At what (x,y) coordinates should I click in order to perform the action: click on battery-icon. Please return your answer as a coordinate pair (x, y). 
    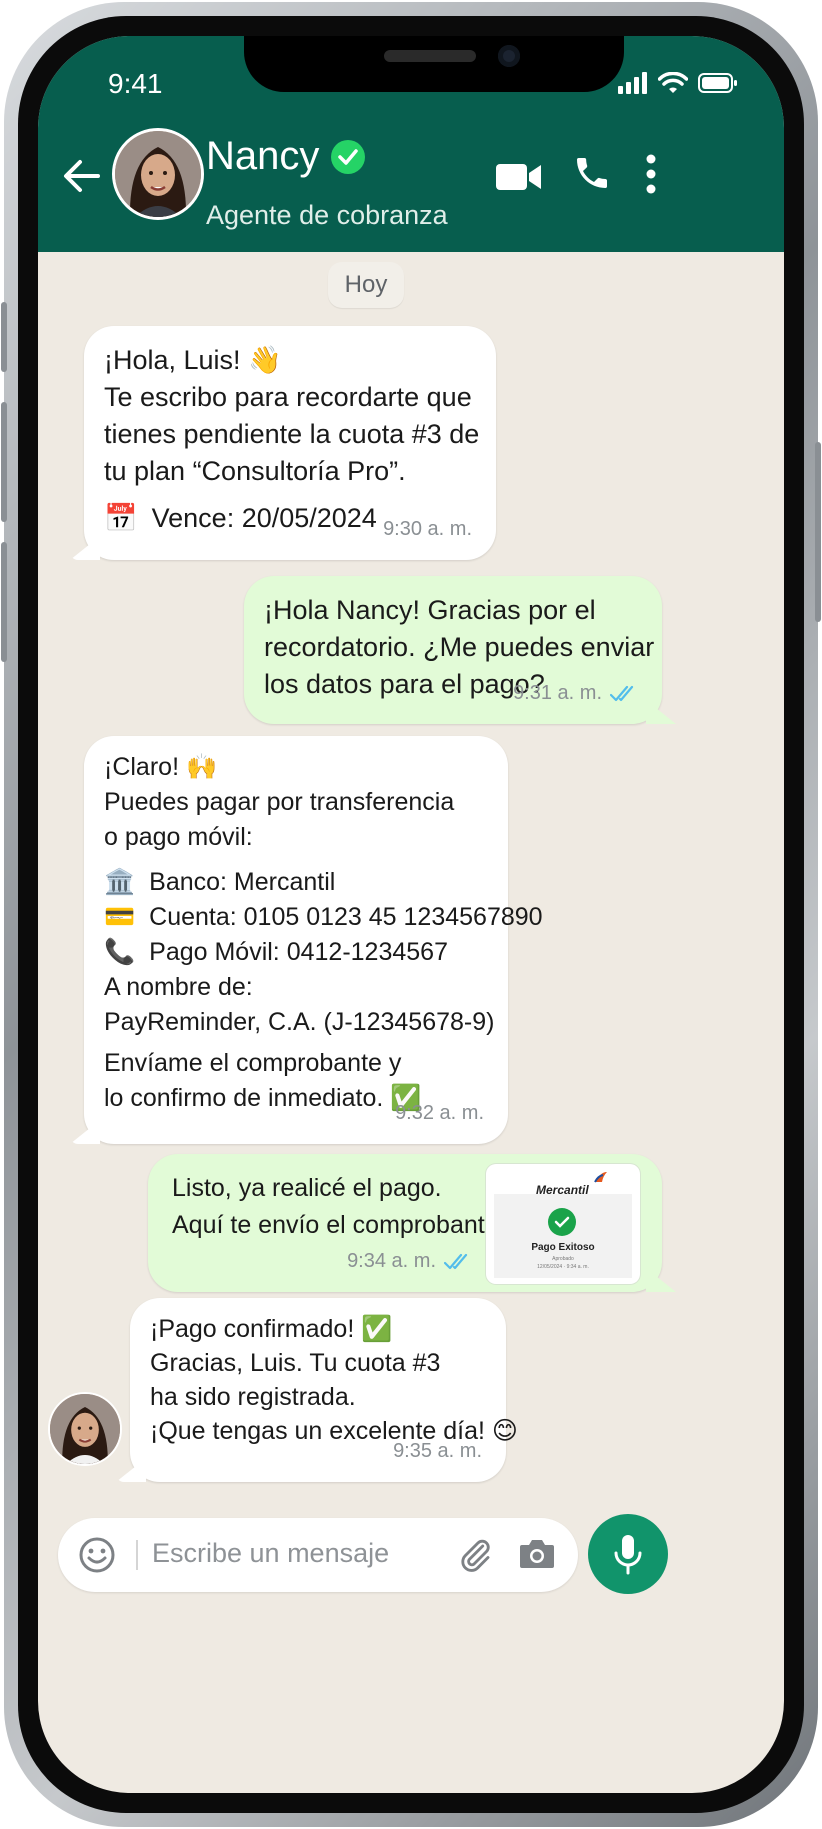
    Looking at the image, I should click on (717, 83).